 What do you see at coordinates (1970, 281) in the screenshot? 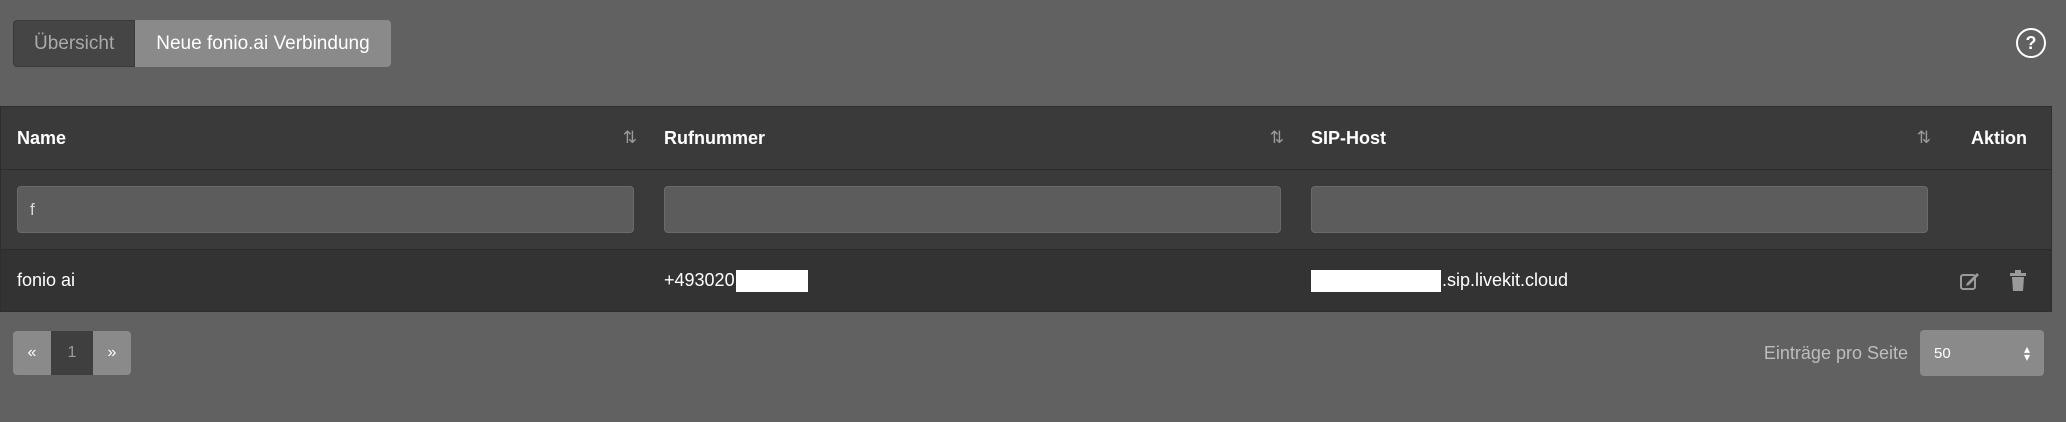
I see `edit-icon` at bounding box center [1970, 281].